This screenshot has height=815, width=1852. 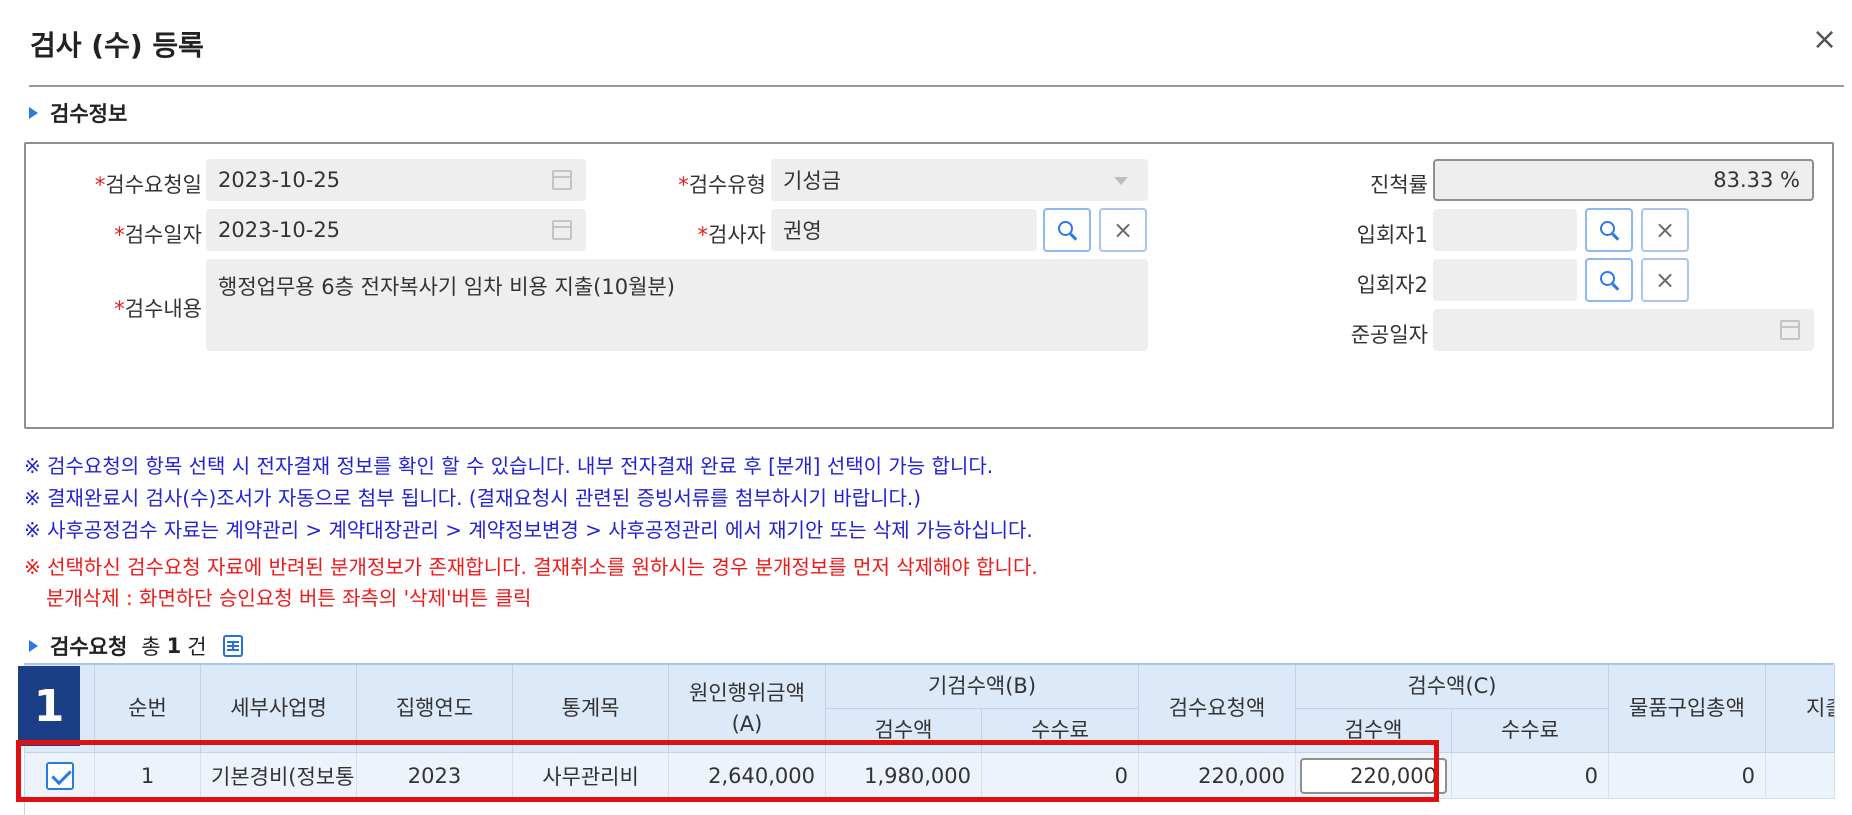 I want to click on cell-cur-fee: 0, so click(x=1530, y=776).